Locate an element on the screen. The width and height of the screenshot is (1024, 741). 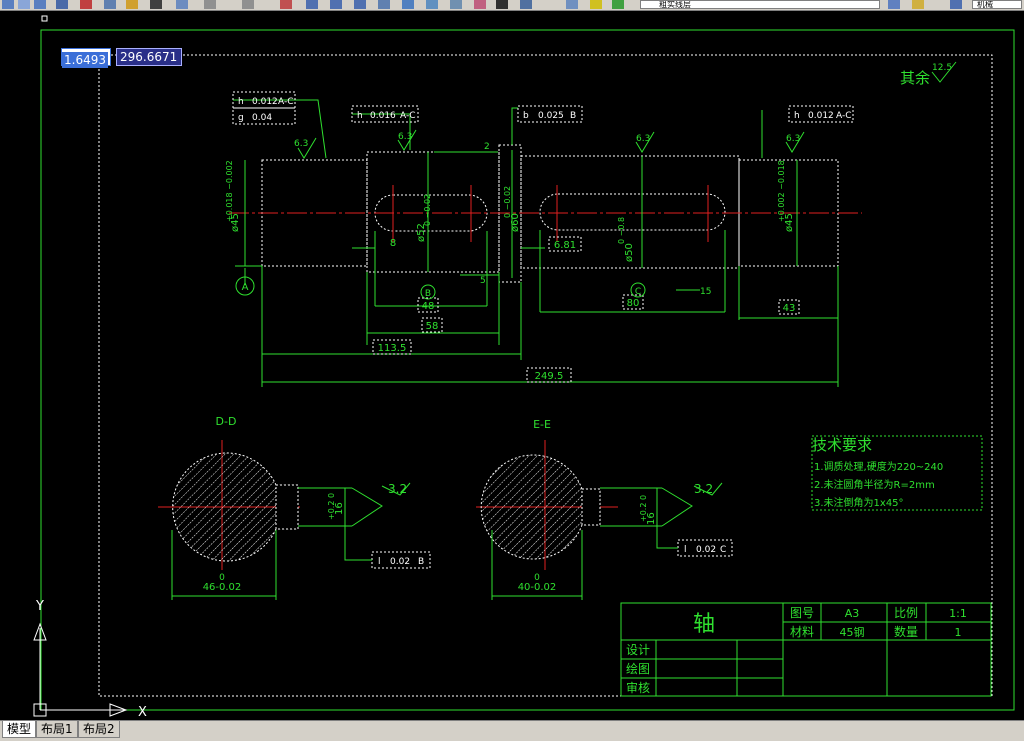
style-select-value: 机械 is located at coordinates (985, 4).